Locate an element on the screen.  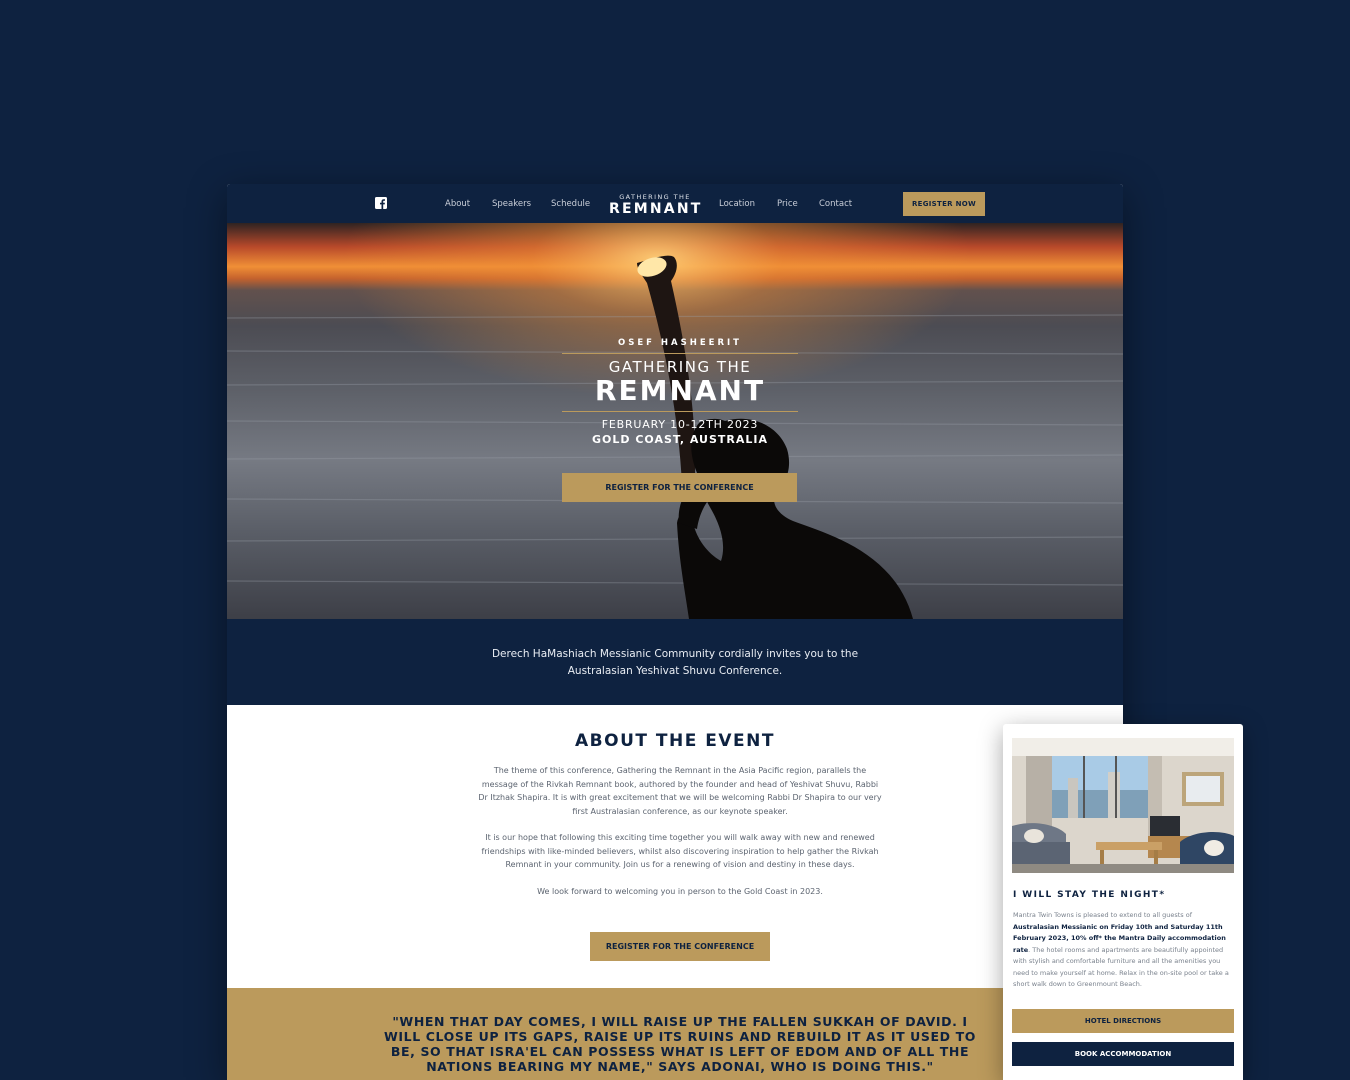
hotel-room-photo is located at coordinates (1123, 805).